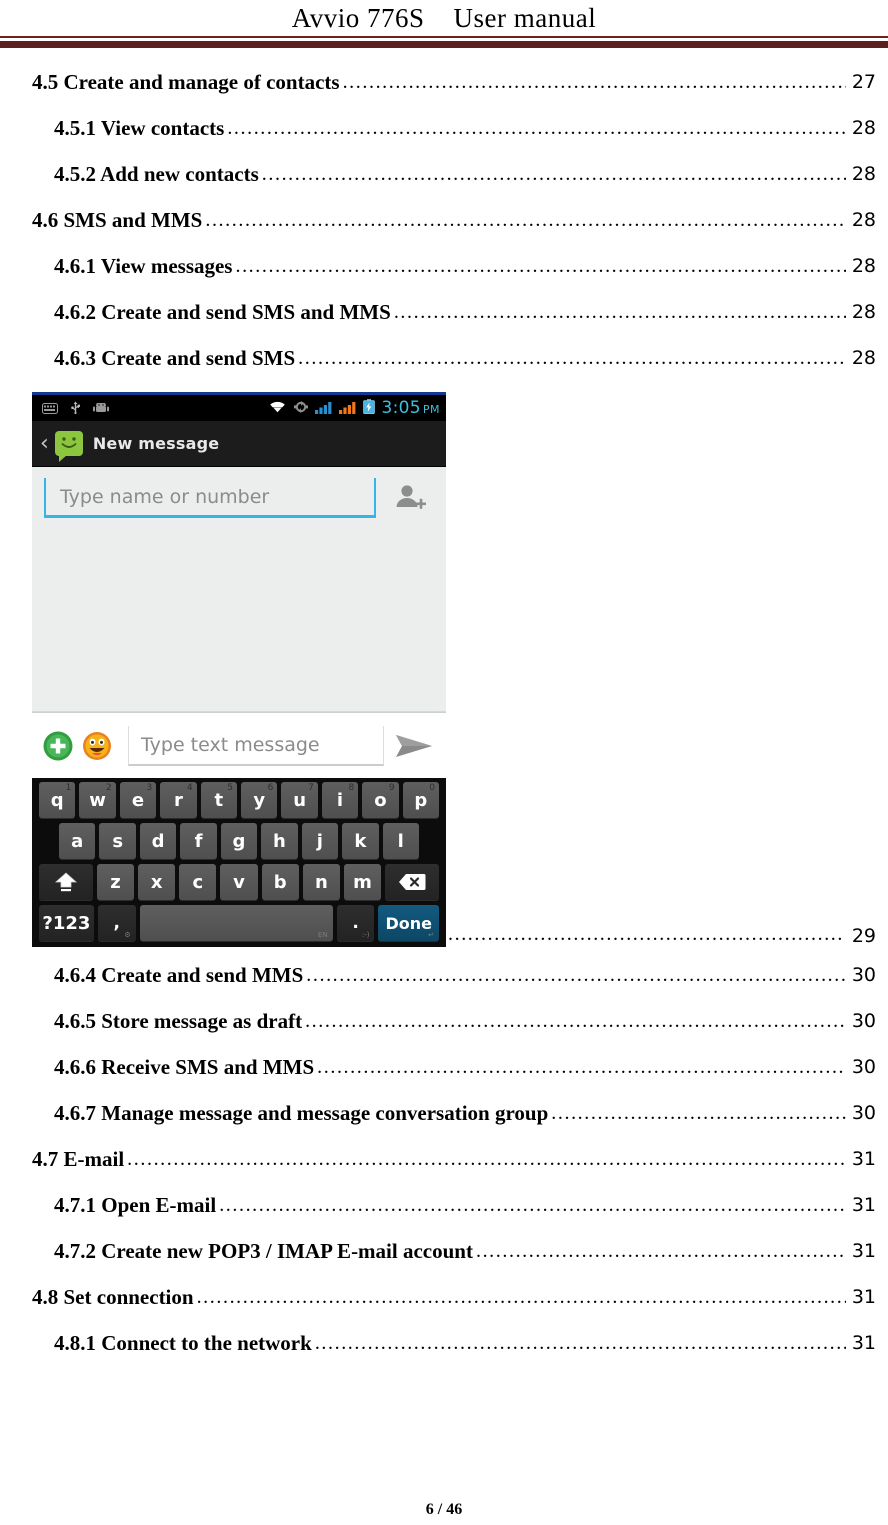 The image size is (888, 1525). What do you see at coordinates (210, 498) in the screenshot?
I see `recipient-input: Type name or number` at bounding box center [210, 498].